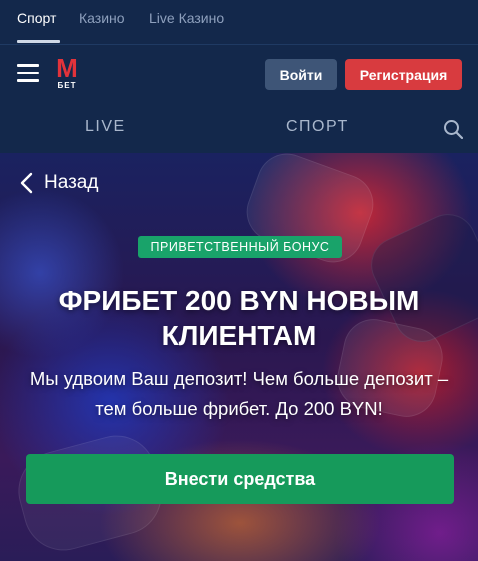  What do you see at coordinates (239, 318) in the screenshot?
I see `promo-headline: ФРИБЕТ 200 BYN НОВЫМ КЛИЕНТАМ` at bounding box center [239, 318].